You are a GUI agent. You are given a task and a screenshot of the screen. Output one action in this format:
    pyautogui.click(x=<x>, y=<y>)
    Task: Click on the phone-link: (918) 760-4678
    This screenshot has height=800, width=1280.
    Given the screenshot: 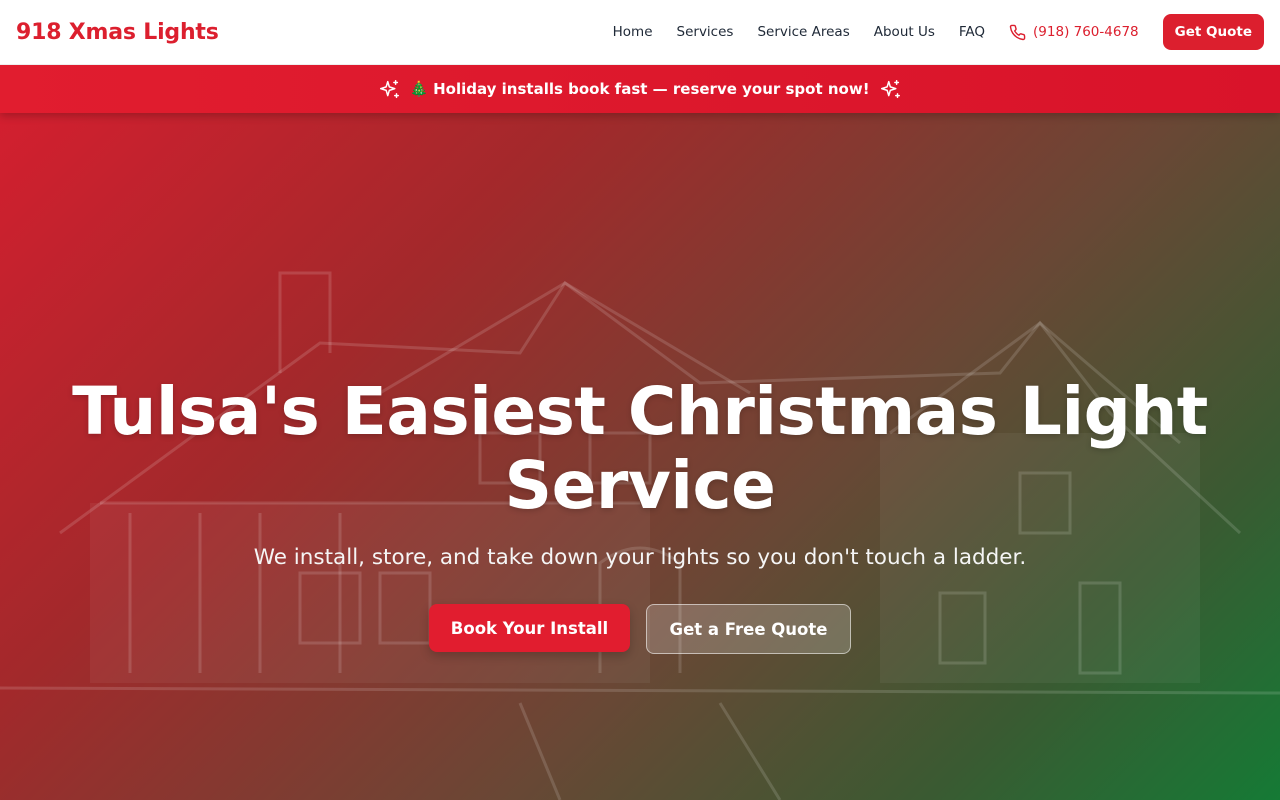 What is the action you would take?
    pyautogui.click(x=1074, y=32)
    